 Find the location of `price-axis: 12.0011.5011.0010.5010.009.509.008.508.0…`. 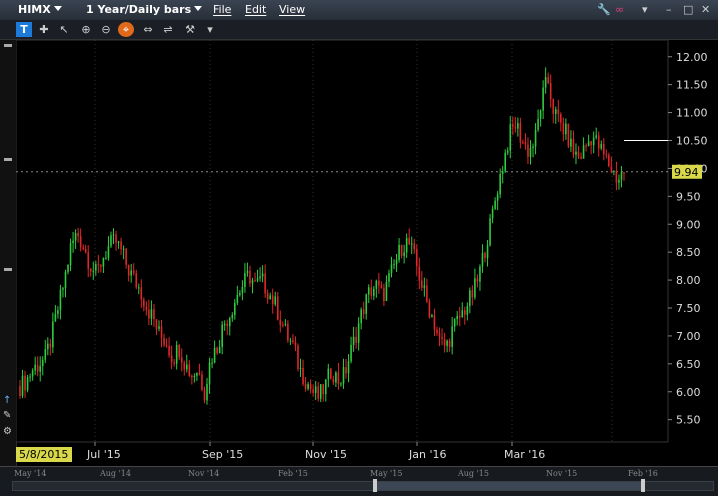

price-axis: 12.0011.5011.0010.5010.009.509.008.508.0… is located at coordinates (688, 239).